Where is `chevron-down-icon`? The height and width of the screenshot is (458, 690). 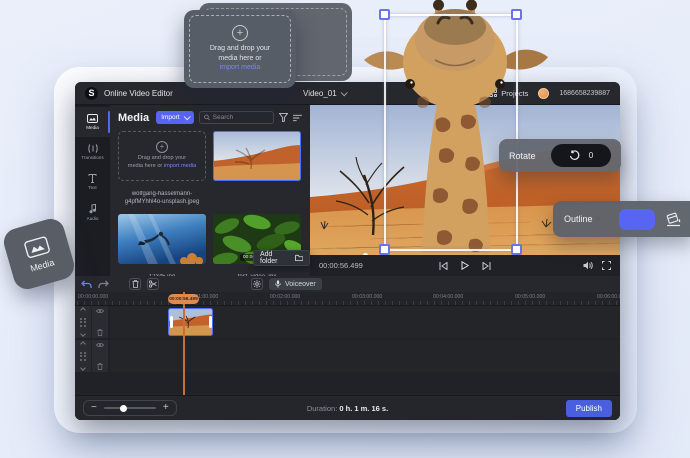
chevron-down-icon is located at coordinates (344, 92).